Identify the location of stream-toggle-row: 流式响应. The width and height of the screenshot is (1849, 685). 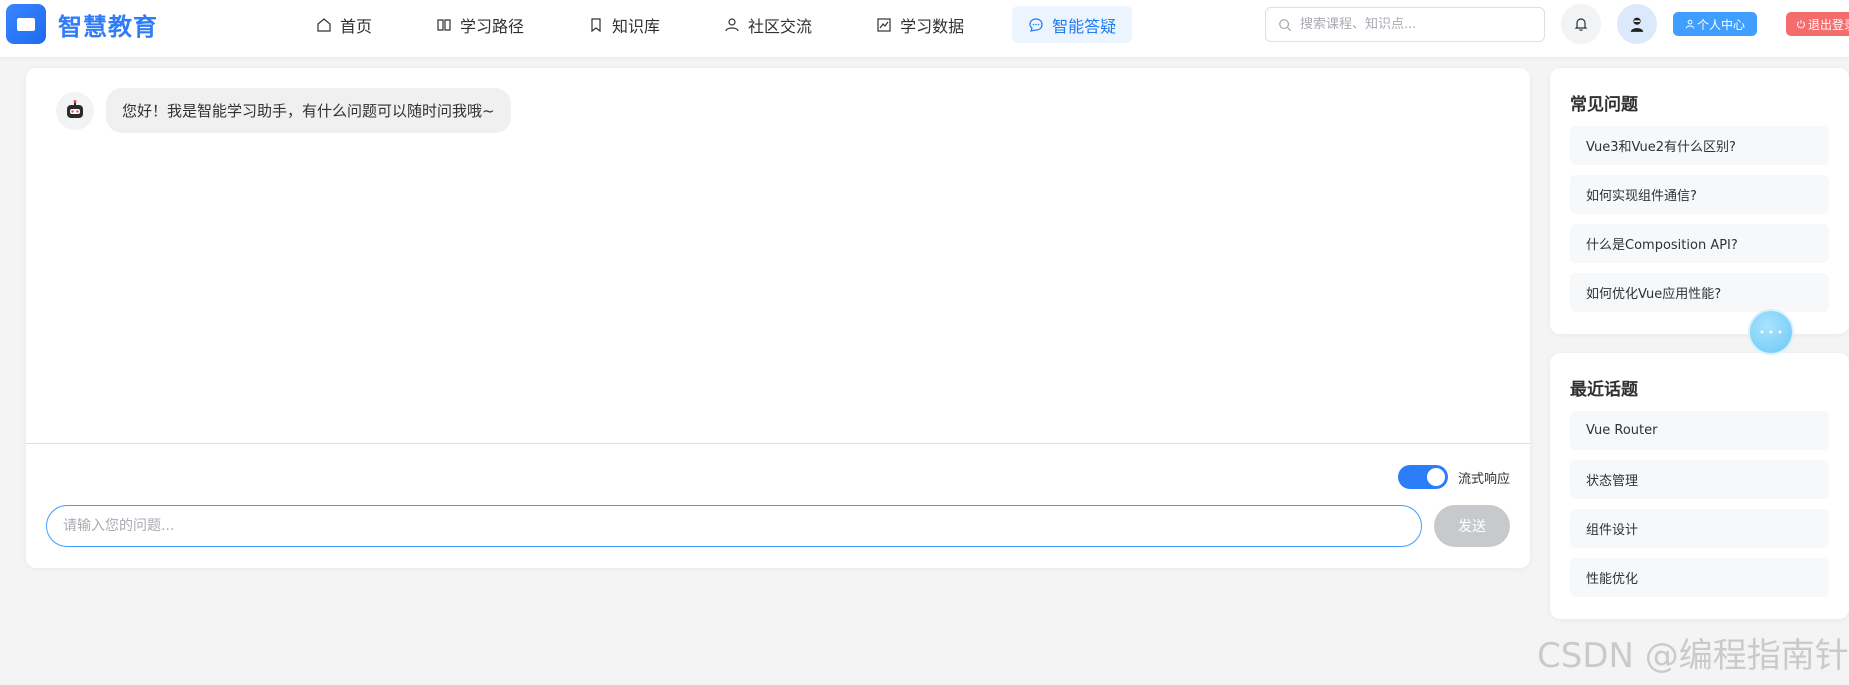
(1453, 477).